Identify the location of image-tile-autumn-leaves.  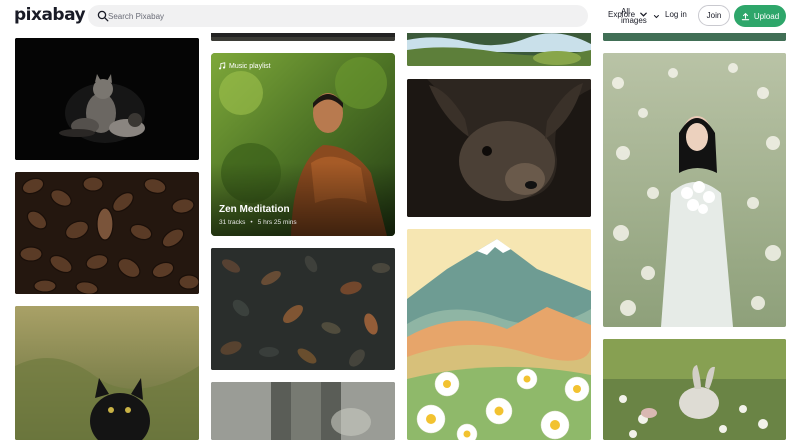
(303, 309).